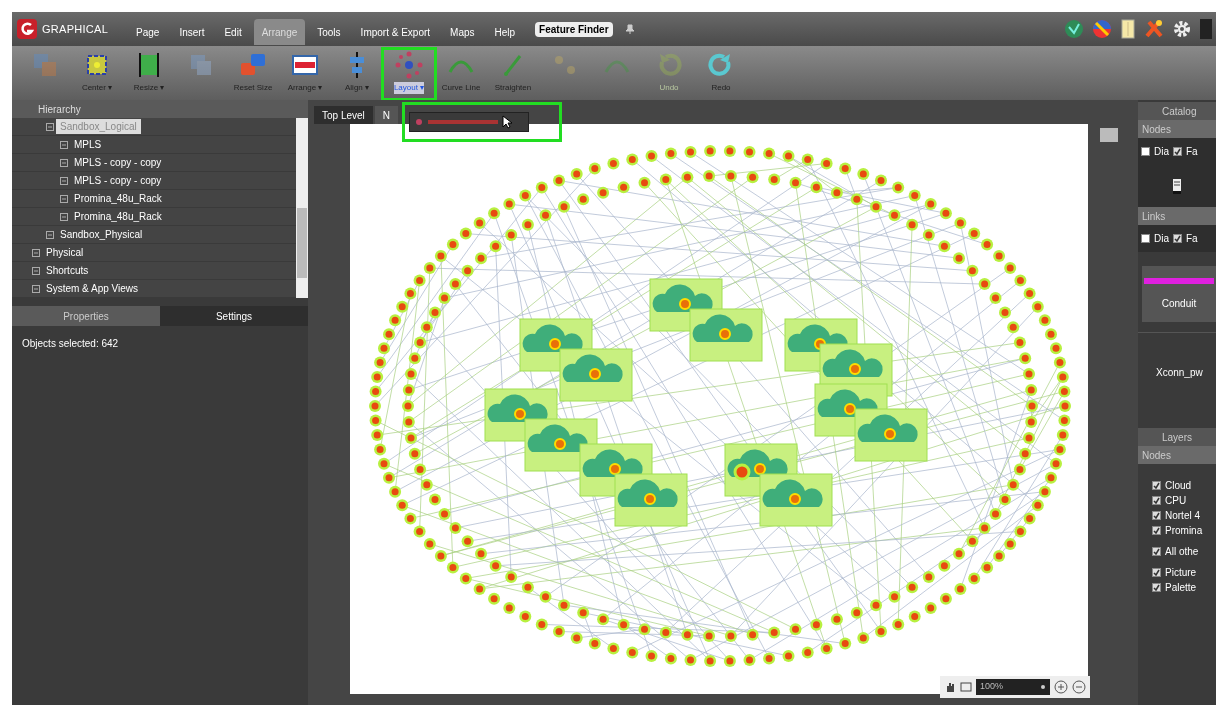  I want to click on toolbar-button: Layout ▾, so click(409, 74).